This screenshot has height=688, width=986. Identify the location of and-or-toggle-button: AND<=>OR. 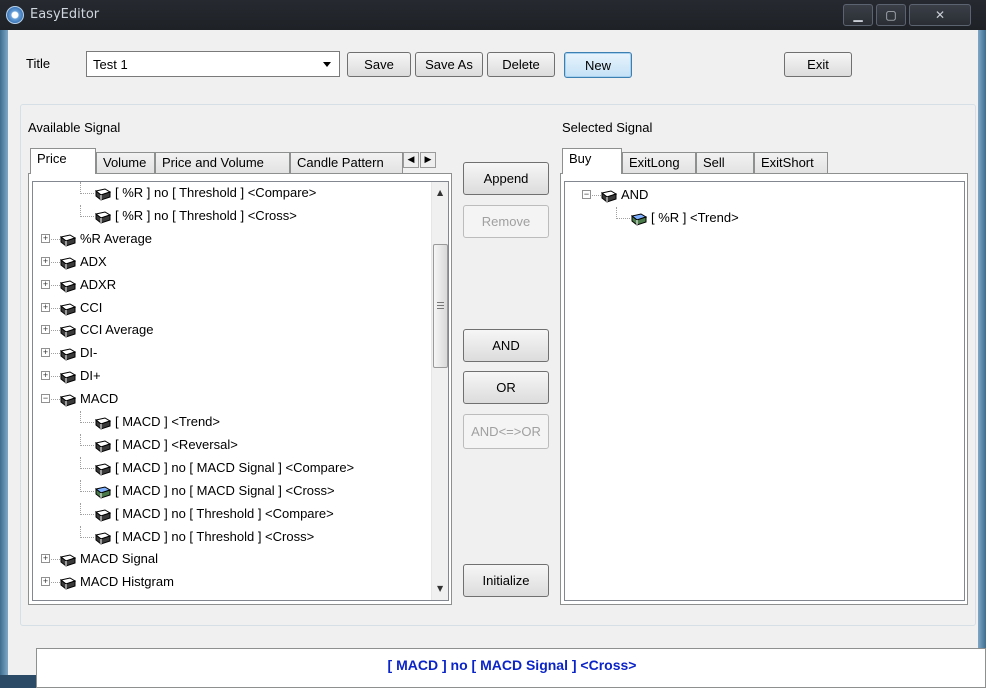
(506, 431).